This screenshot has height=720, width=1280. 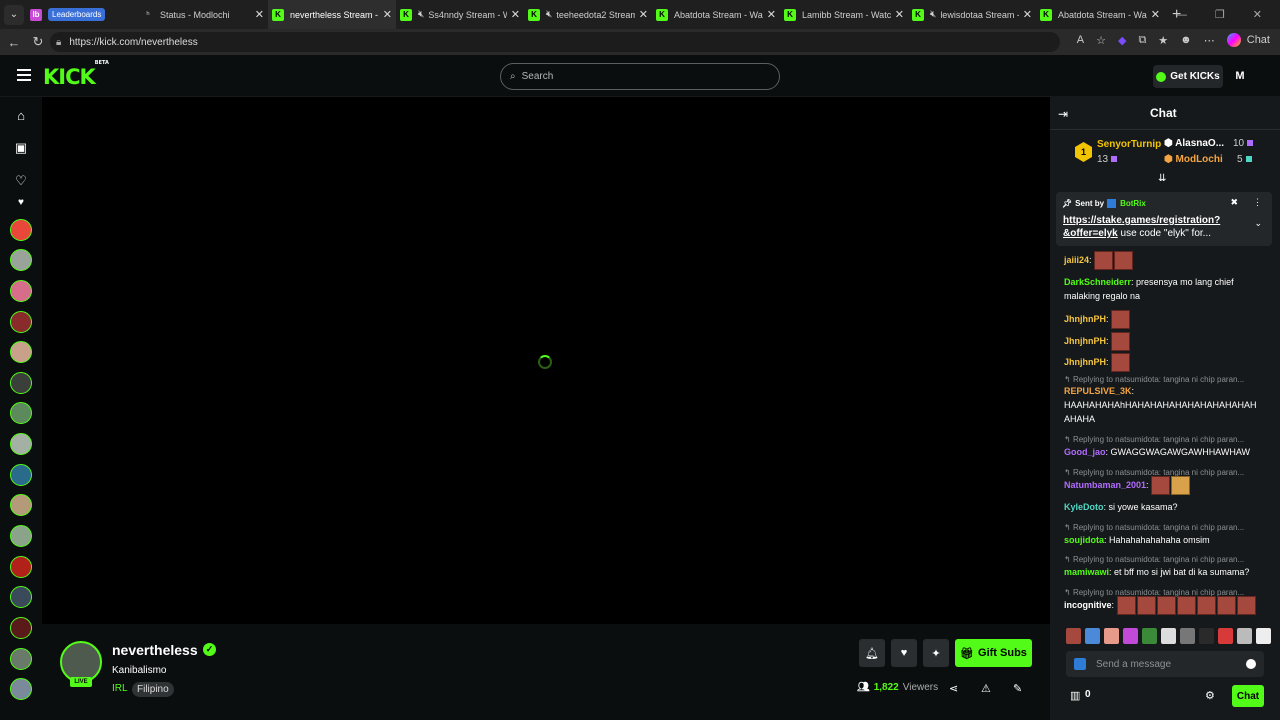 What do you see at coordinates (1193, 159) in the screenshot?
I see `third-gifter-name: ⬢ ModLochi` at bounding box center [1193, 159].